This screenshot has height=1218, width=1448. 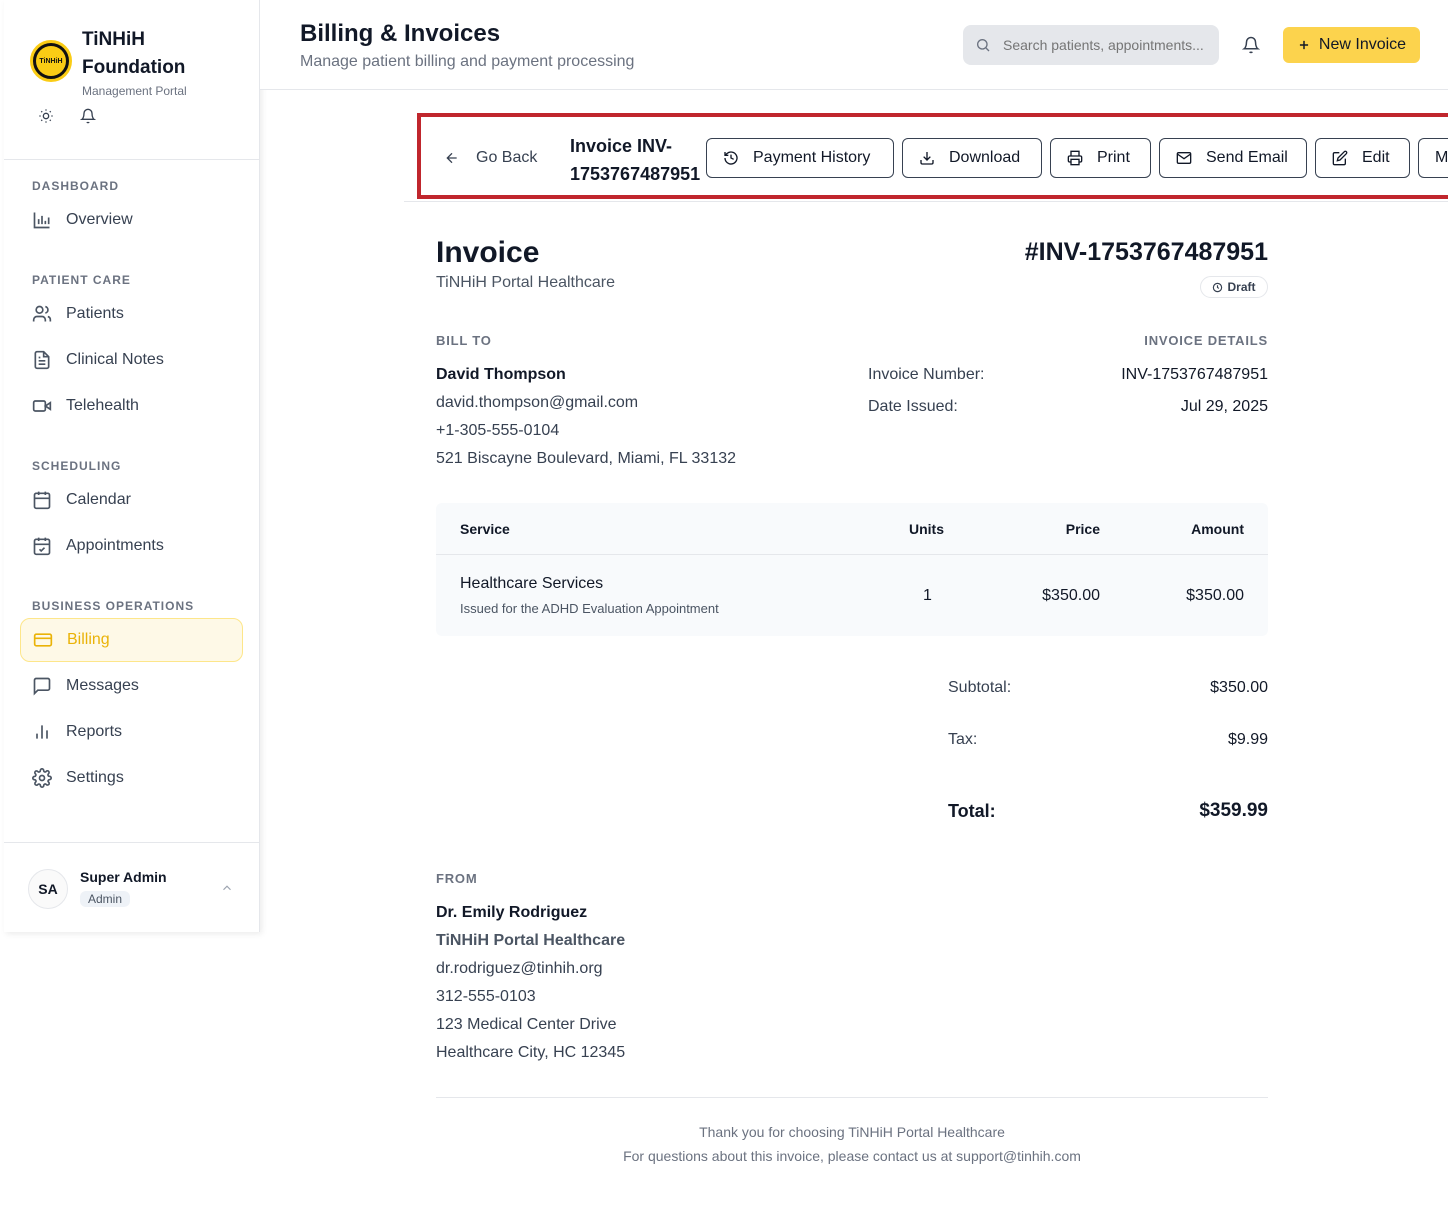 What do you see at coordinates (102, 685) in the screenshot?
I see `sidebar-item-label: Messages` at bounding box center [102, 685].